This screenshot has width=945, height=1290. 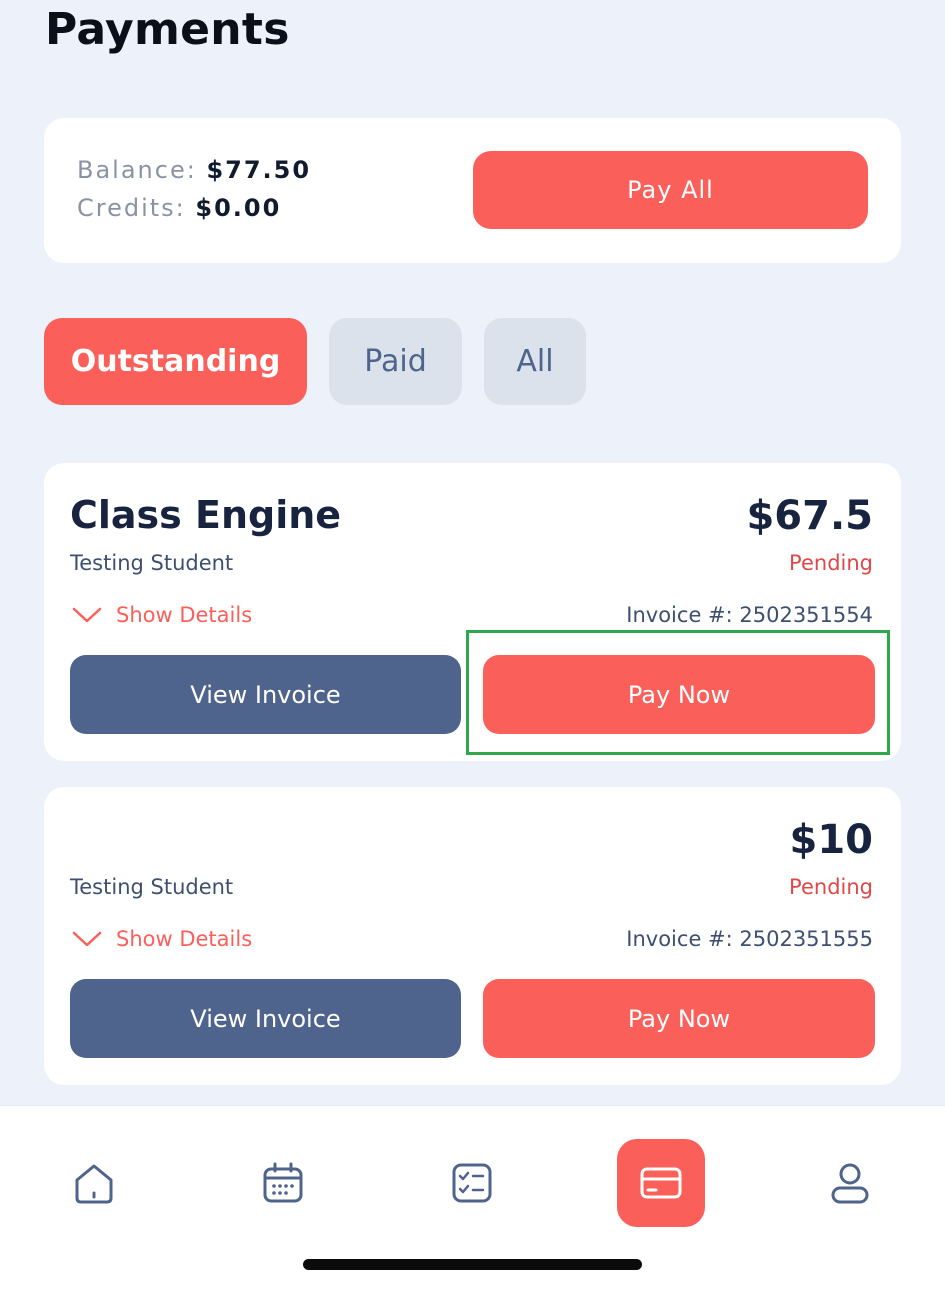 I want to click on balance-card: Balance: $77.50 Credits: $0.00 Pay All, so click(x=472, y=190).